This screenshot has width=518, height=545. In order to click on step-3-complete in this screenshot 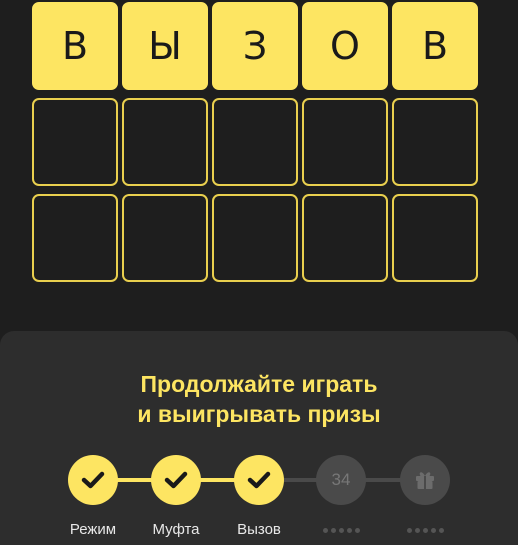, I will do `click(259, 480)`.